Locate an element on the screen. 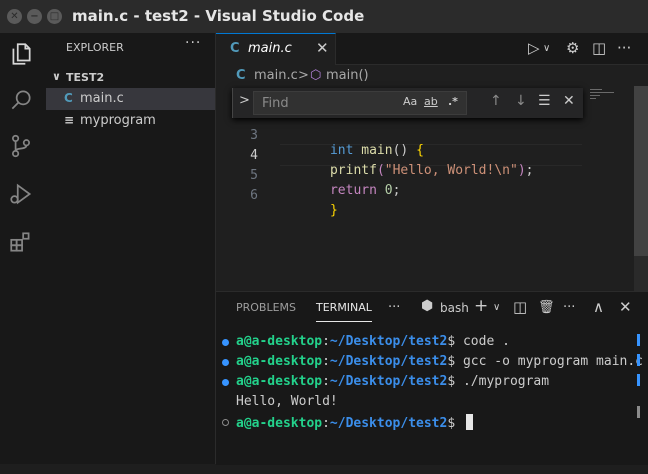 This screenshot has width=648, height=474. terminal-cursor is located at coordinates (469, 422).